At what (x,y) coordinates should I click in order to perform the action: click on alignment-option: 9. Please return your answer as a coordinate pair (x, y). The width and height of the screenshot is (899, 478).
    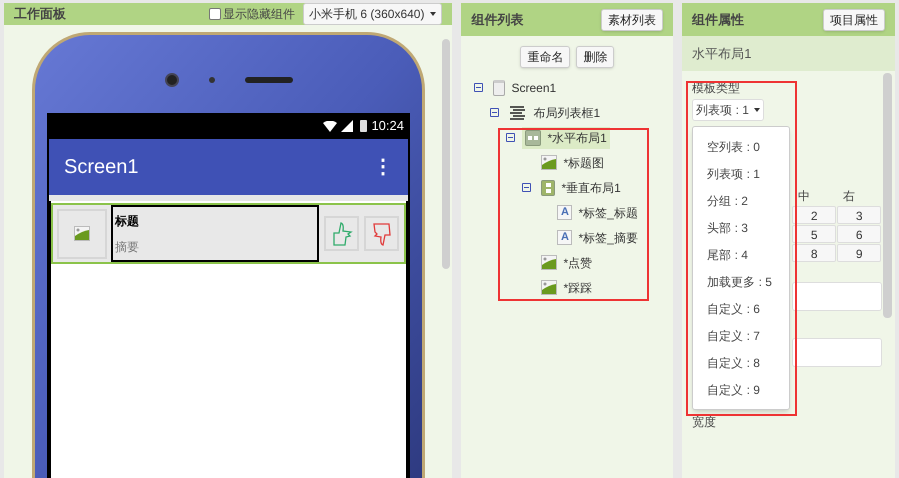
    Looking at the image, I should click on (859, 253).